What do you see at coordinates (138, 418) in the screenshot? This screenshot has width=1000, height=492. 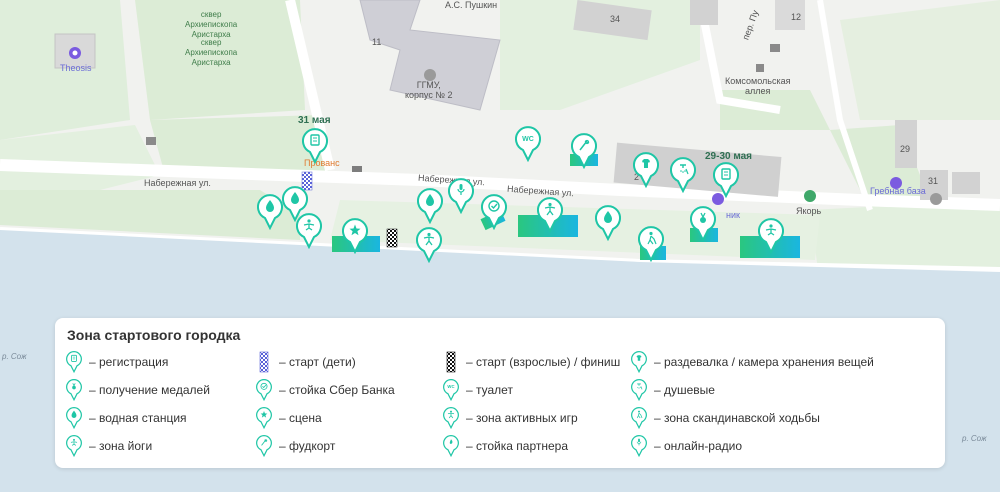 I see `legend-item-label: – водная станция` at bounding box center [138, 418].